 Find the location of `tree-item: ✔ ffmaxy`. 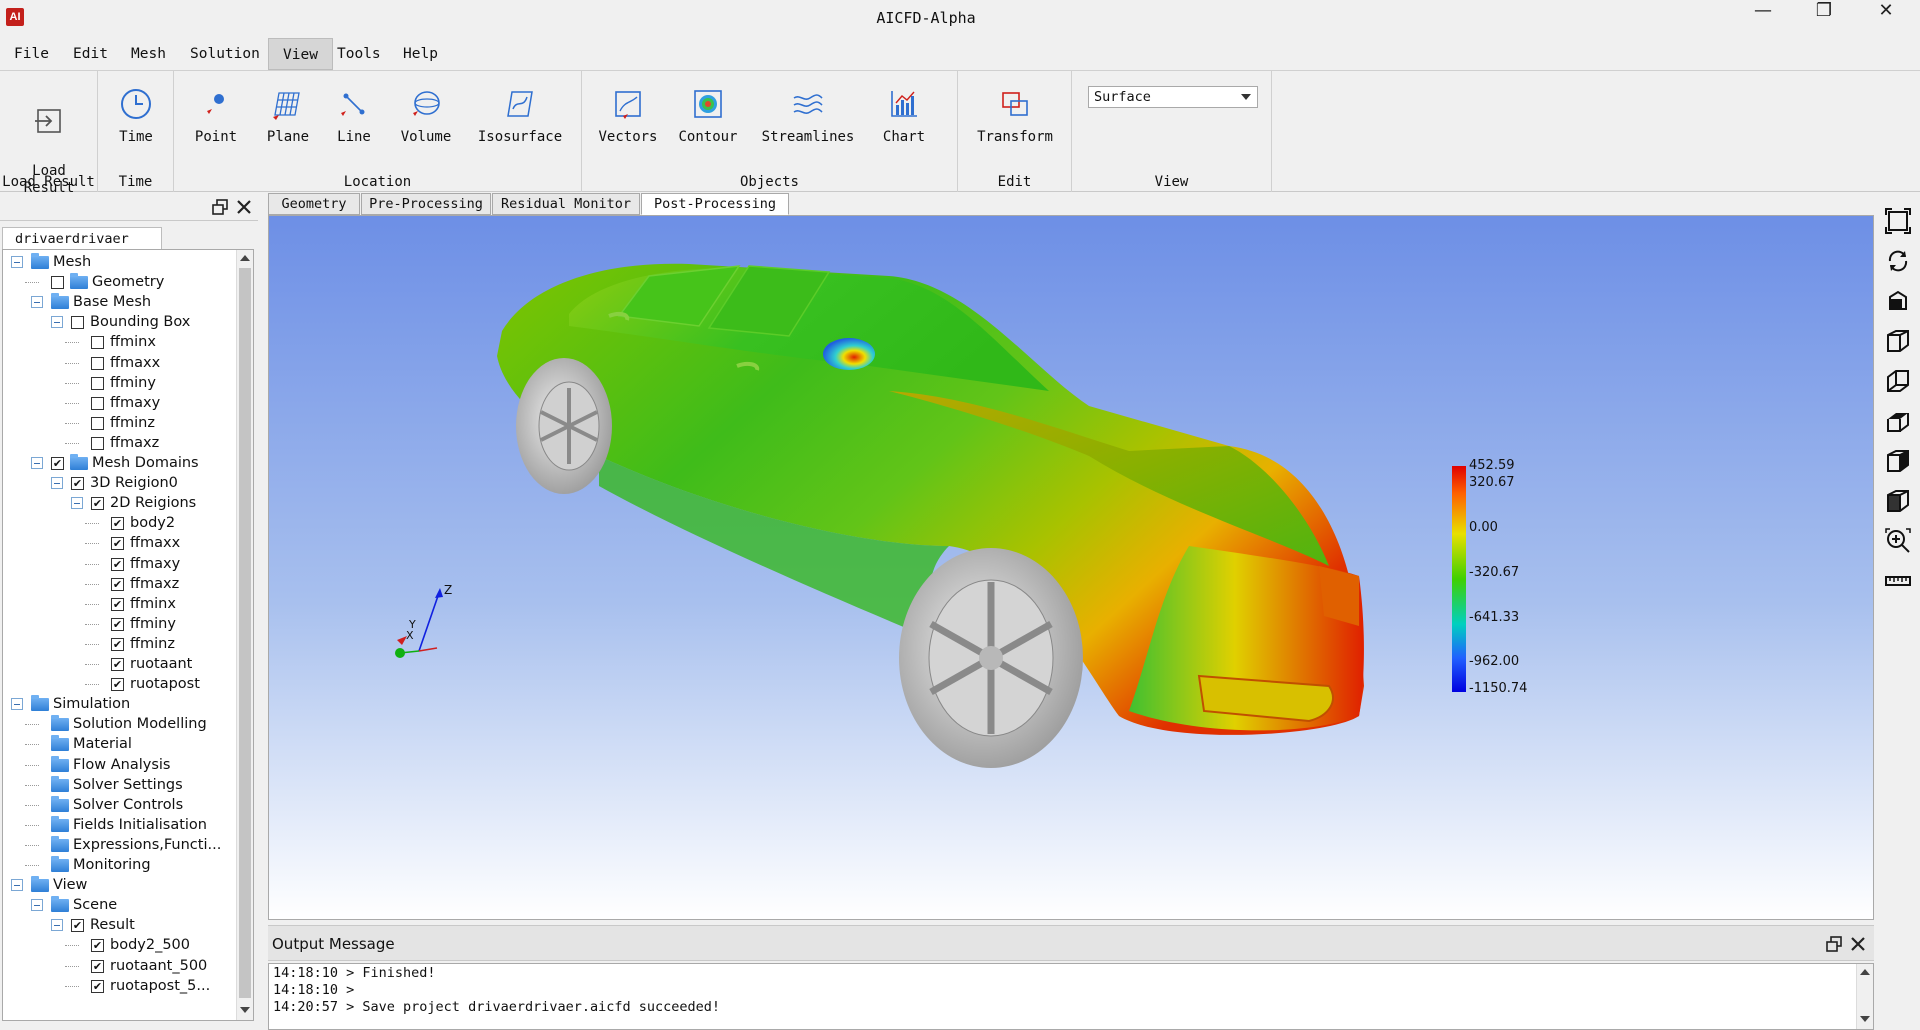

tree-item: ✔ ffmaxy is located at coordinates (120, 564).